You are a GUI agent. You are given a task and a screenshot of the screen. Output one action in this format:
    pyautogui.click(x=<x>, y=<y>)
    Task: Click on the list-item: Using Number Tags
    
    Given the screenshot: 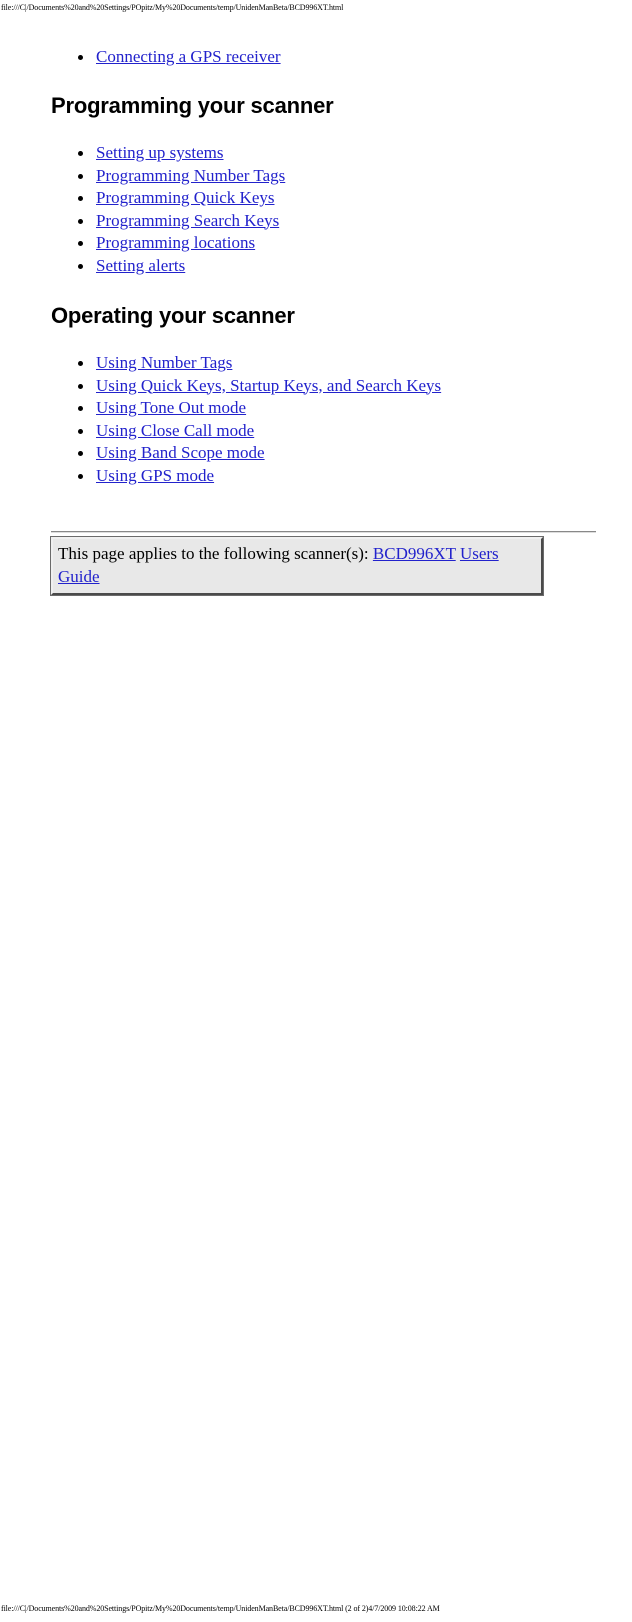 What is the action you would take?
    pyautogui.click(x=220, y=363)
    